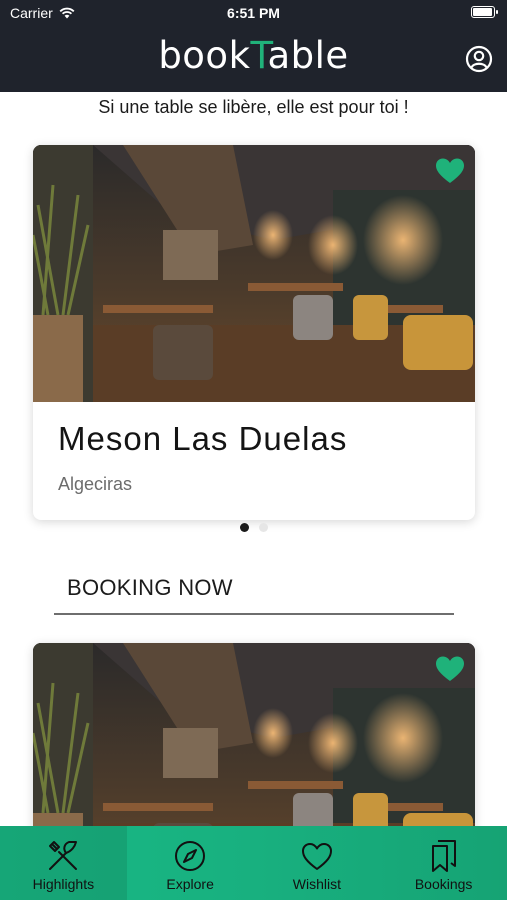  What do you see at coordinates (443, 856) in the screenshot?
I see `bookmarks-icon` at bounding box center [443, 856].